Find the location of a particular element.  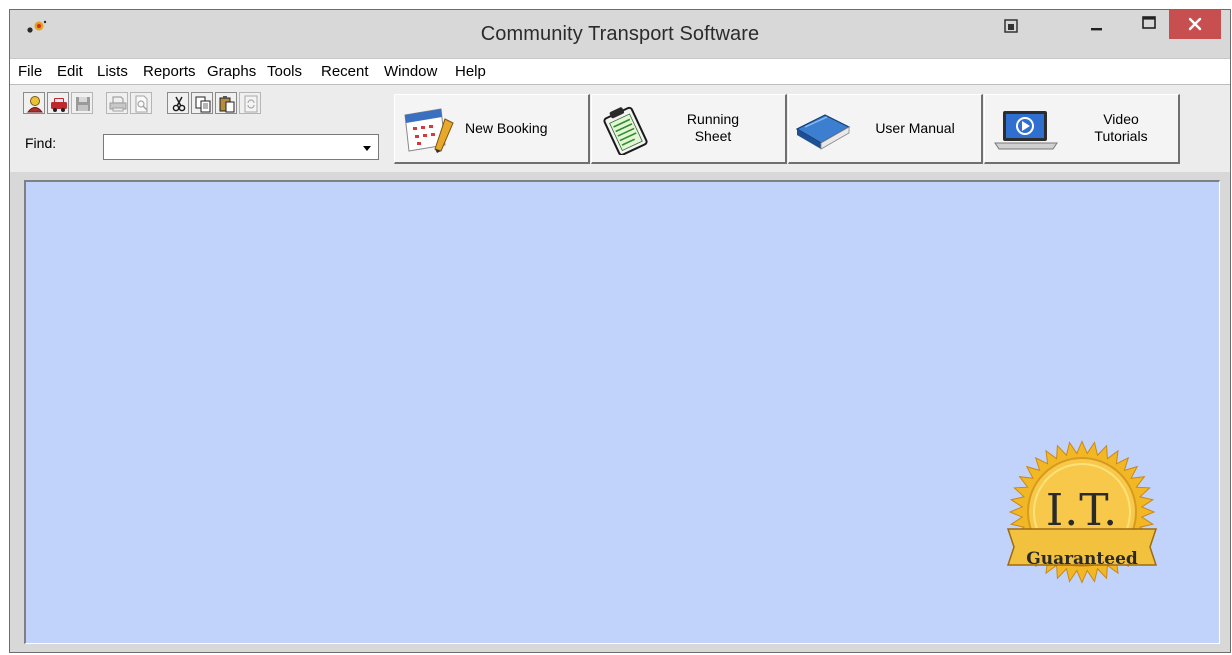

video-laptop-icon is located at coordinates (1026, 130).